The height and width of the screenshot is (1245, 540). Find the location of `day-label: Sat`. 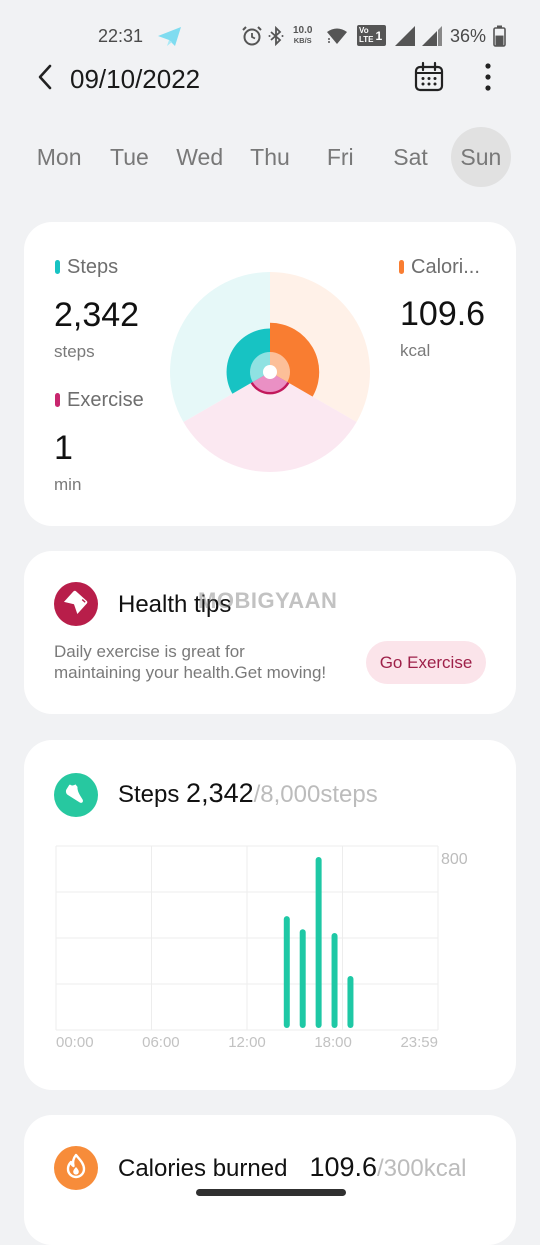

day-label: Sat is located at coordinates (410, 156).